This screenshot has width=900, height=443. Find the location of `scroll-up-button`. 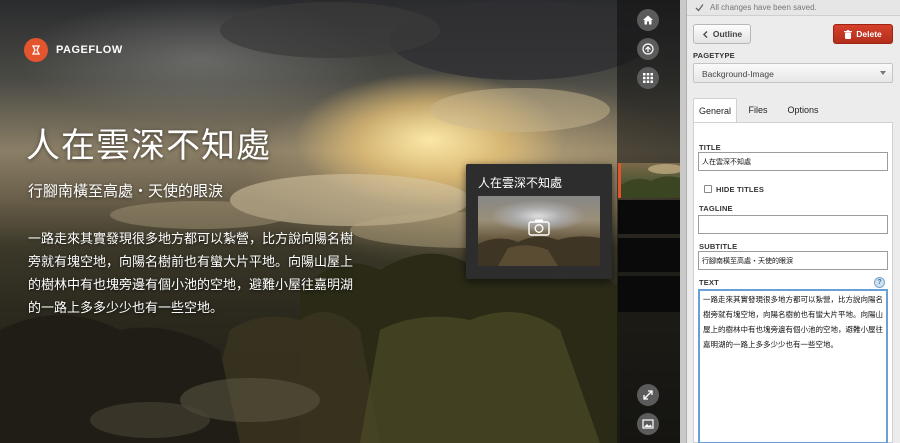

scroll-up-button is located at coordinates (648, 49).